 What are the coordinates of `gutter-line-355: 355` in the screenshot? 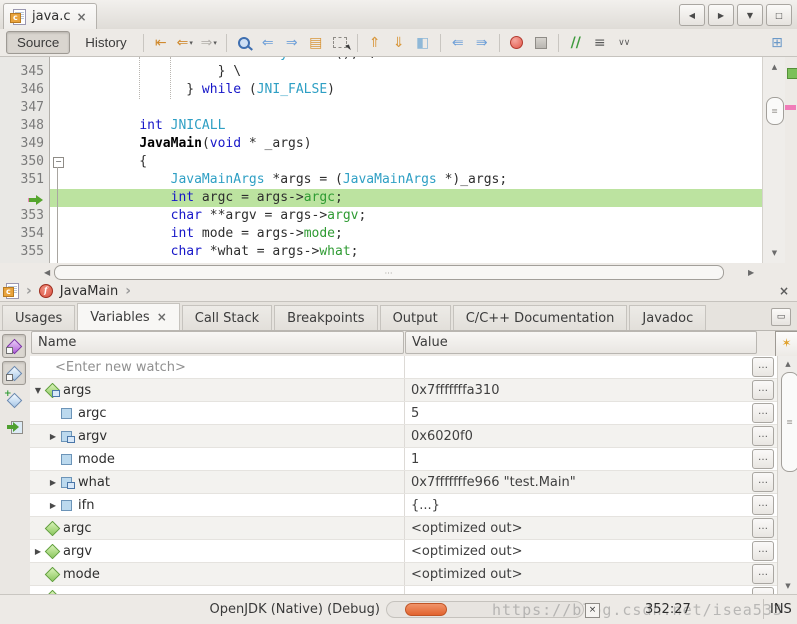 It's located at (24, 252).